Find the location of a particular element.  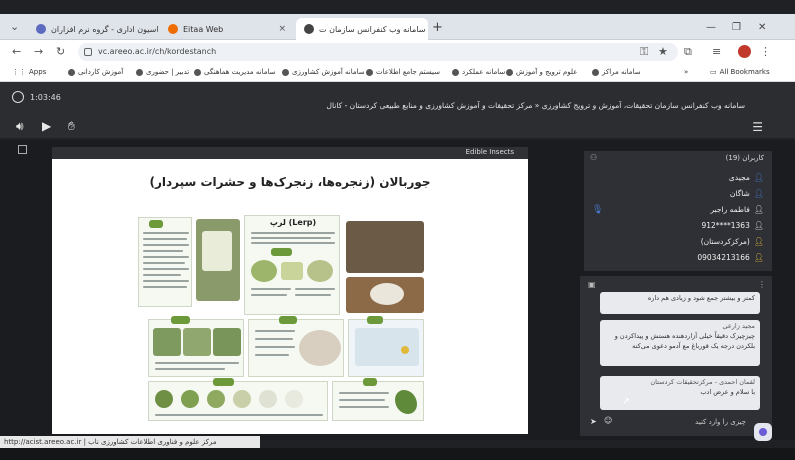

chat-message-author: لقمان احمدی - مرکزتحقیقات کردستان is located at coordinates (702, 382).